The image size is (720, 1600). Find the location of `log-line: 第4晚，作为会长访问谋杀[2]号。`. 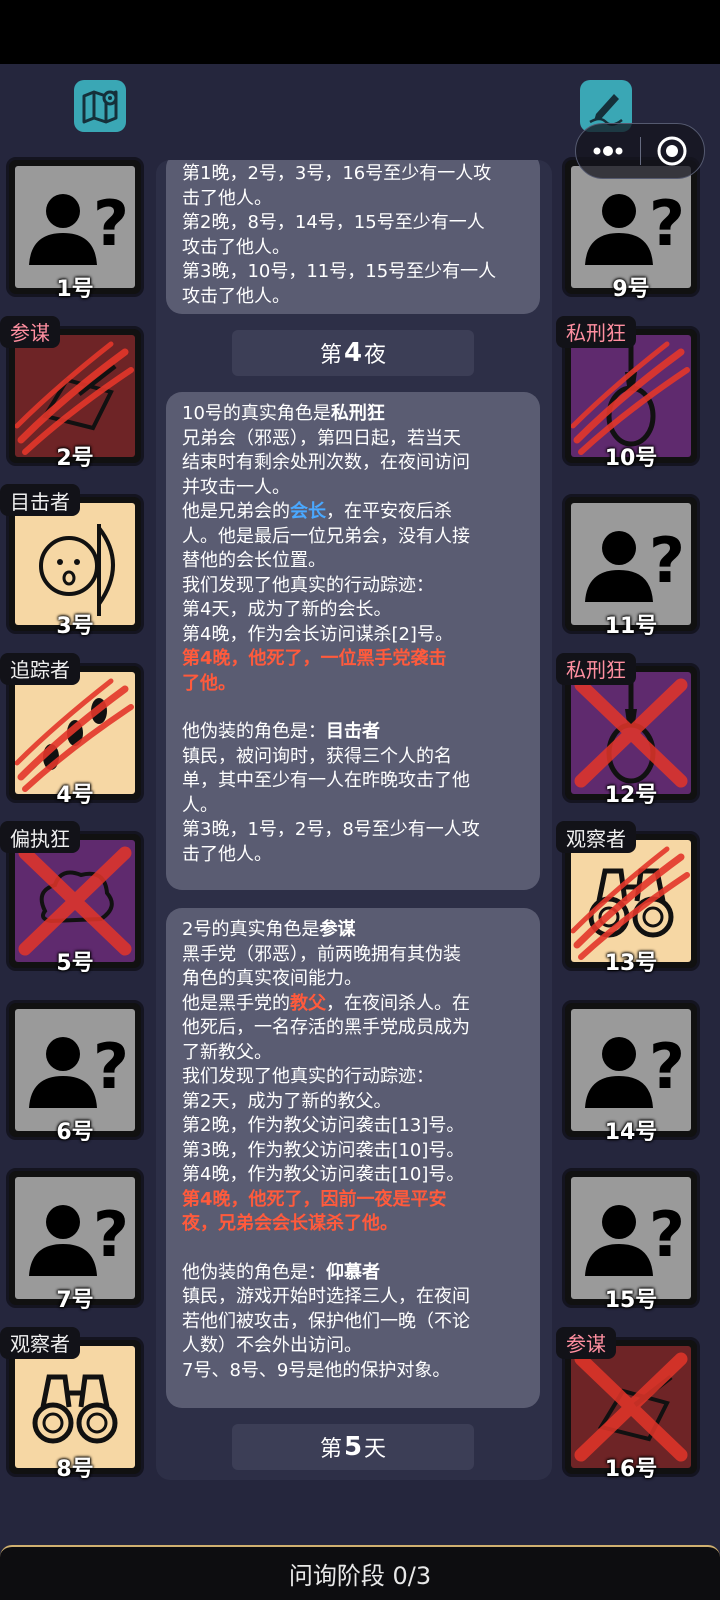

log-line: 第4晚，作为会长访问谋杀[2]号。 is located at coordinates (317, 634).